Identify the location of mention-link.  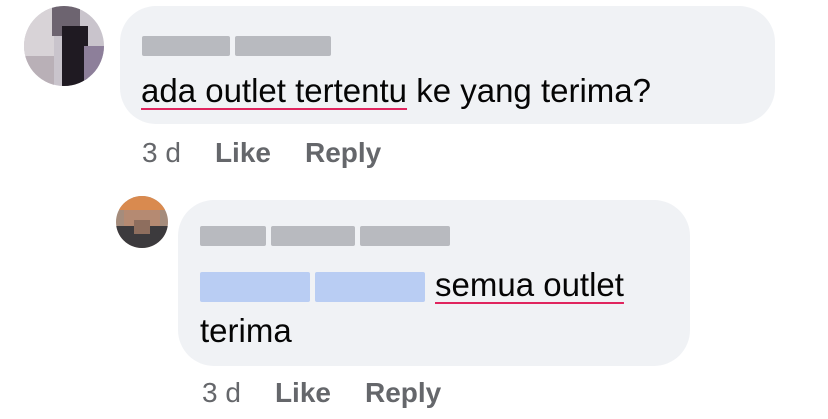
(312, 287).